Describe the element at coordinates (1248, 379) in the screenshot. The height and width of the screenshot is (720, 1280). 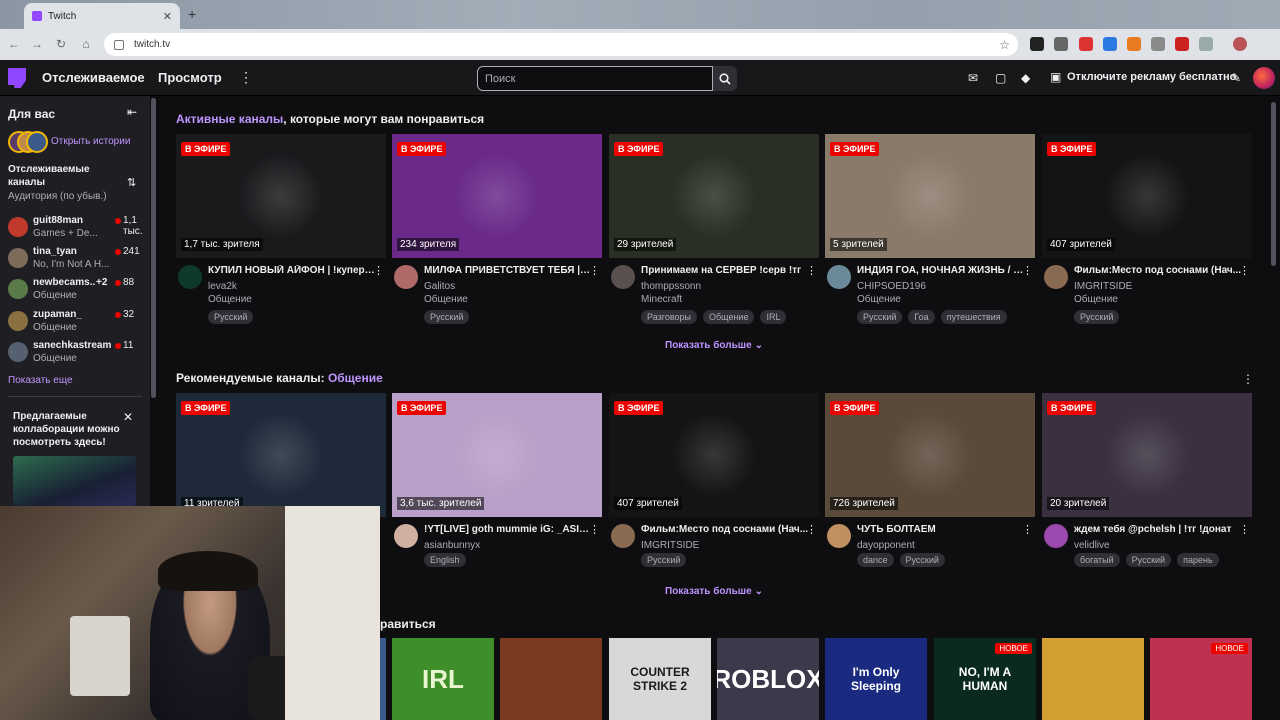
I see `section-more-icon: ⋮` at that location.